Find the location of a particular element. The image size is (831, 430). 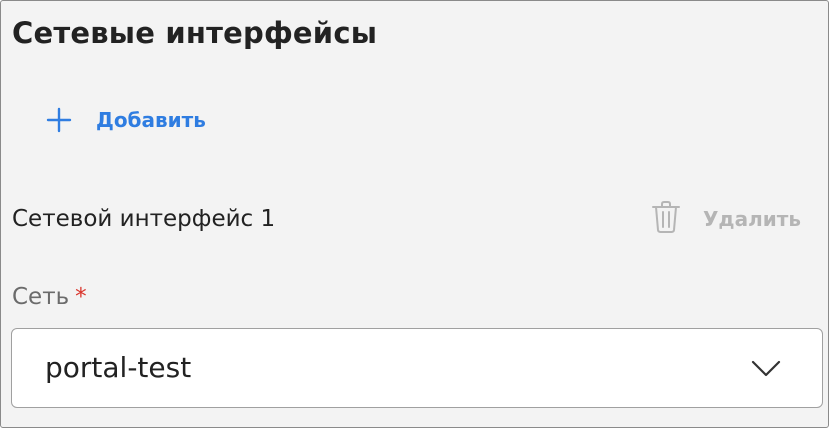

trash-icon is located at coordinates (666, 219).